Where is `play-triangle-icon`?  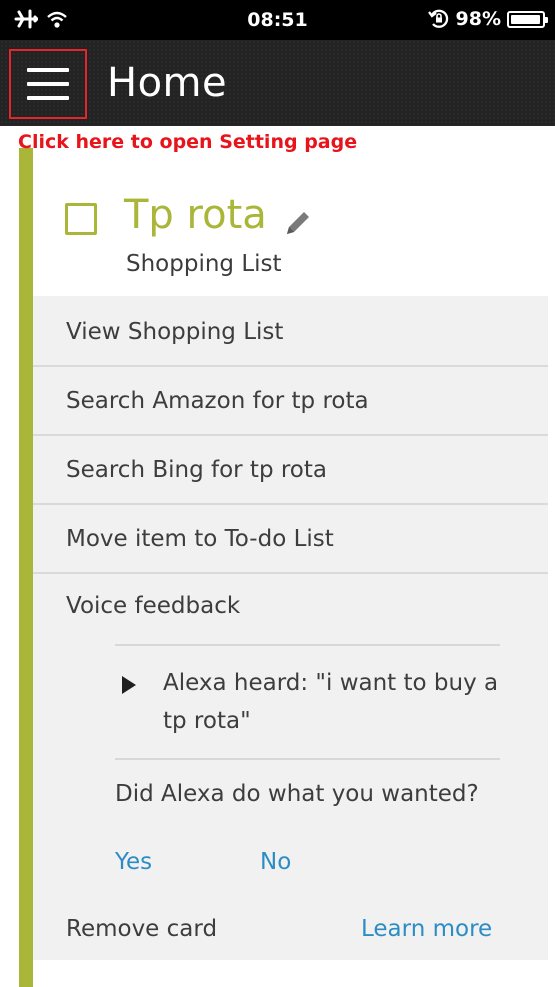
play-triangle-icon is located at coordinates (129, 685).